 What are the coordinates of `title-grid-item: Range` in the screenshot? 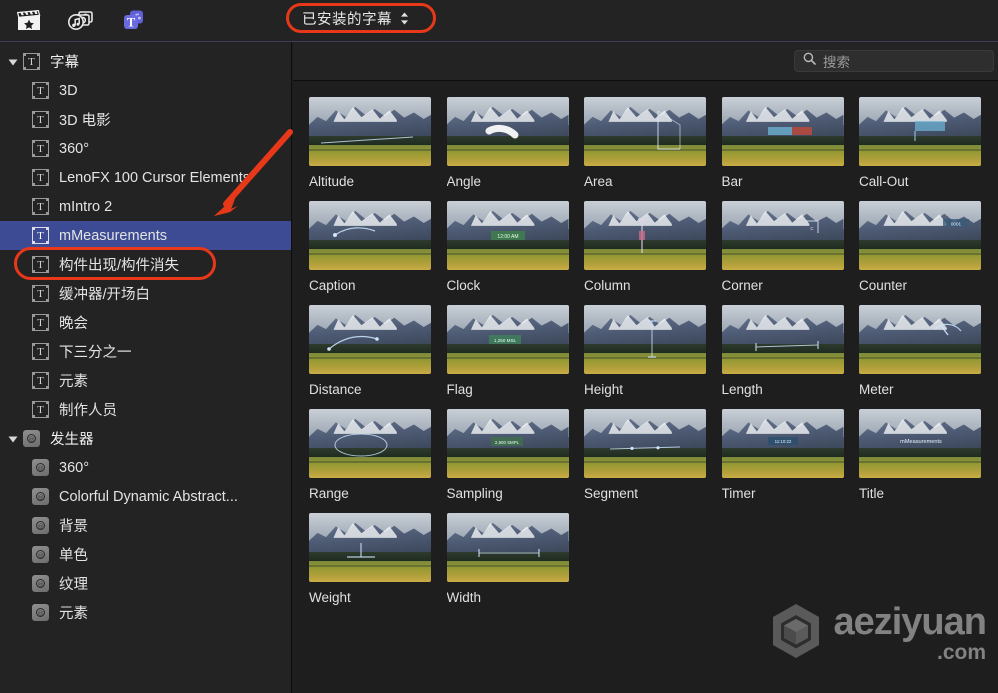 It's located at (378, 455).